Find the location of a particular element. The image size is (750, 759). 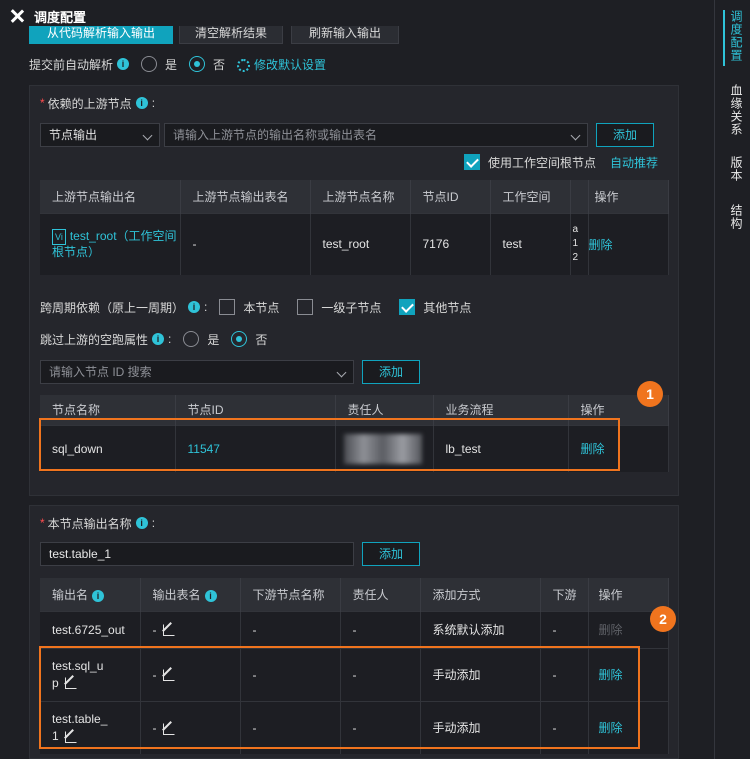

column-header: 责任人 is located at coordinates (380, 594).